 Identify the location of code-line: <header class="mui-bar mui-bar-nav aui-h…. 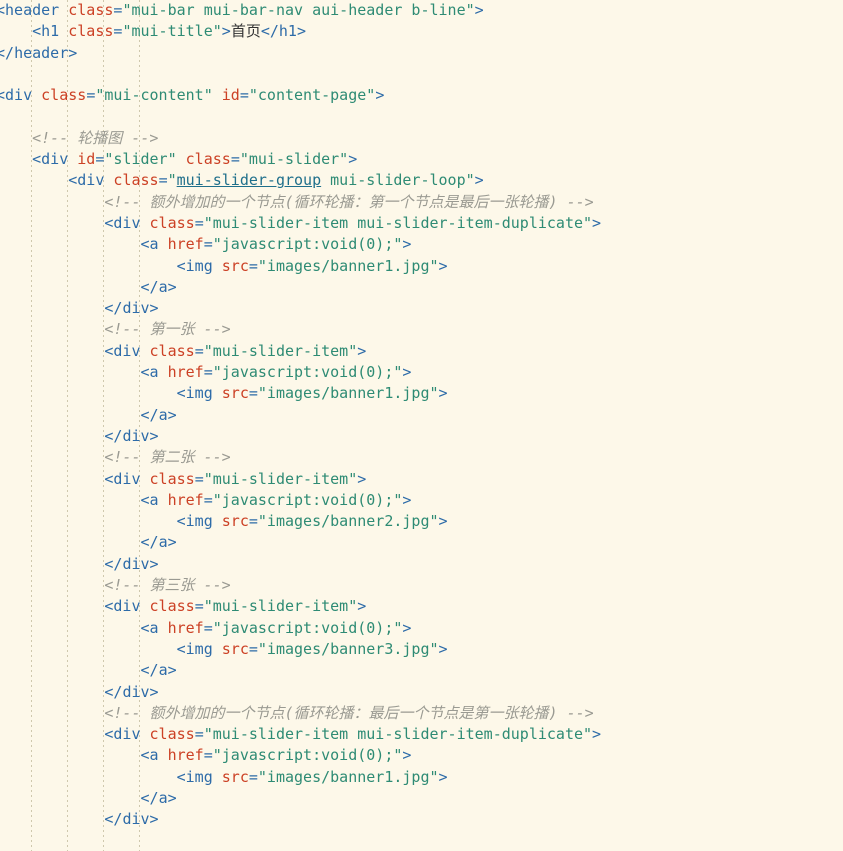
(300, 10).